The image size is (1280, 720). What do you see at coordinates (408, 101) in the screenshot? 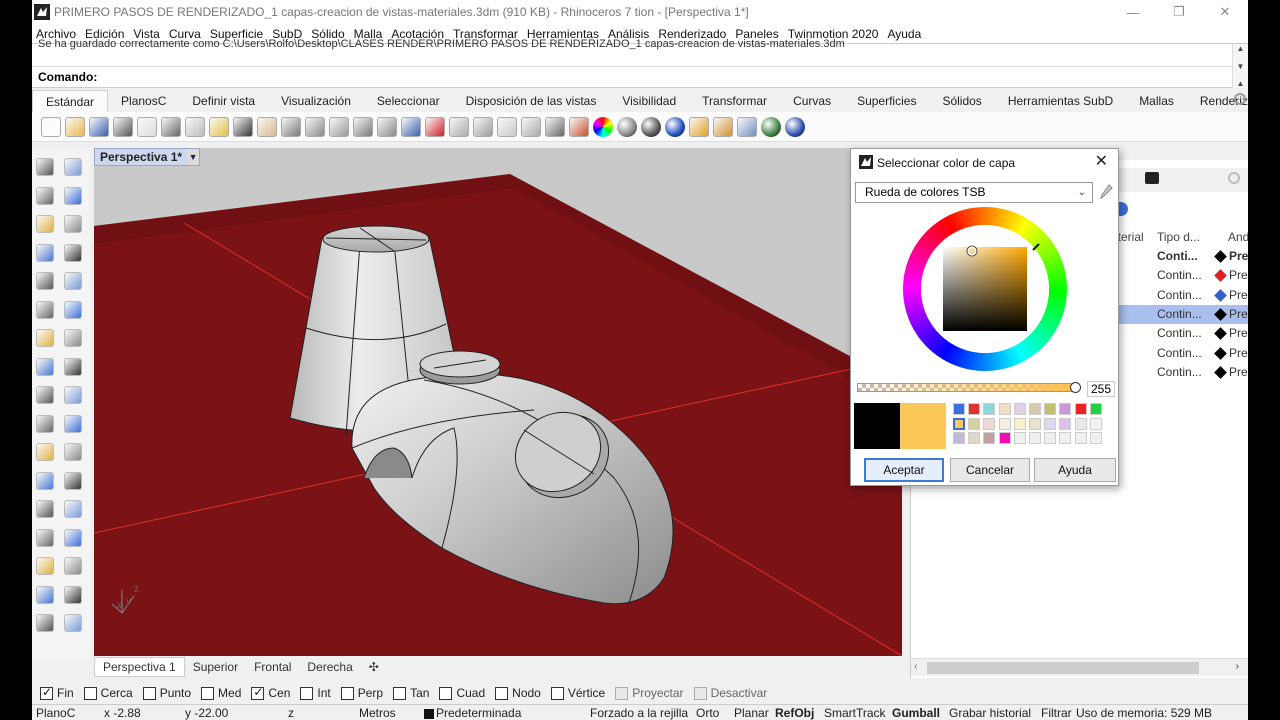
I see `tab-4: Seleccionar` at bounding box center [408, 101].